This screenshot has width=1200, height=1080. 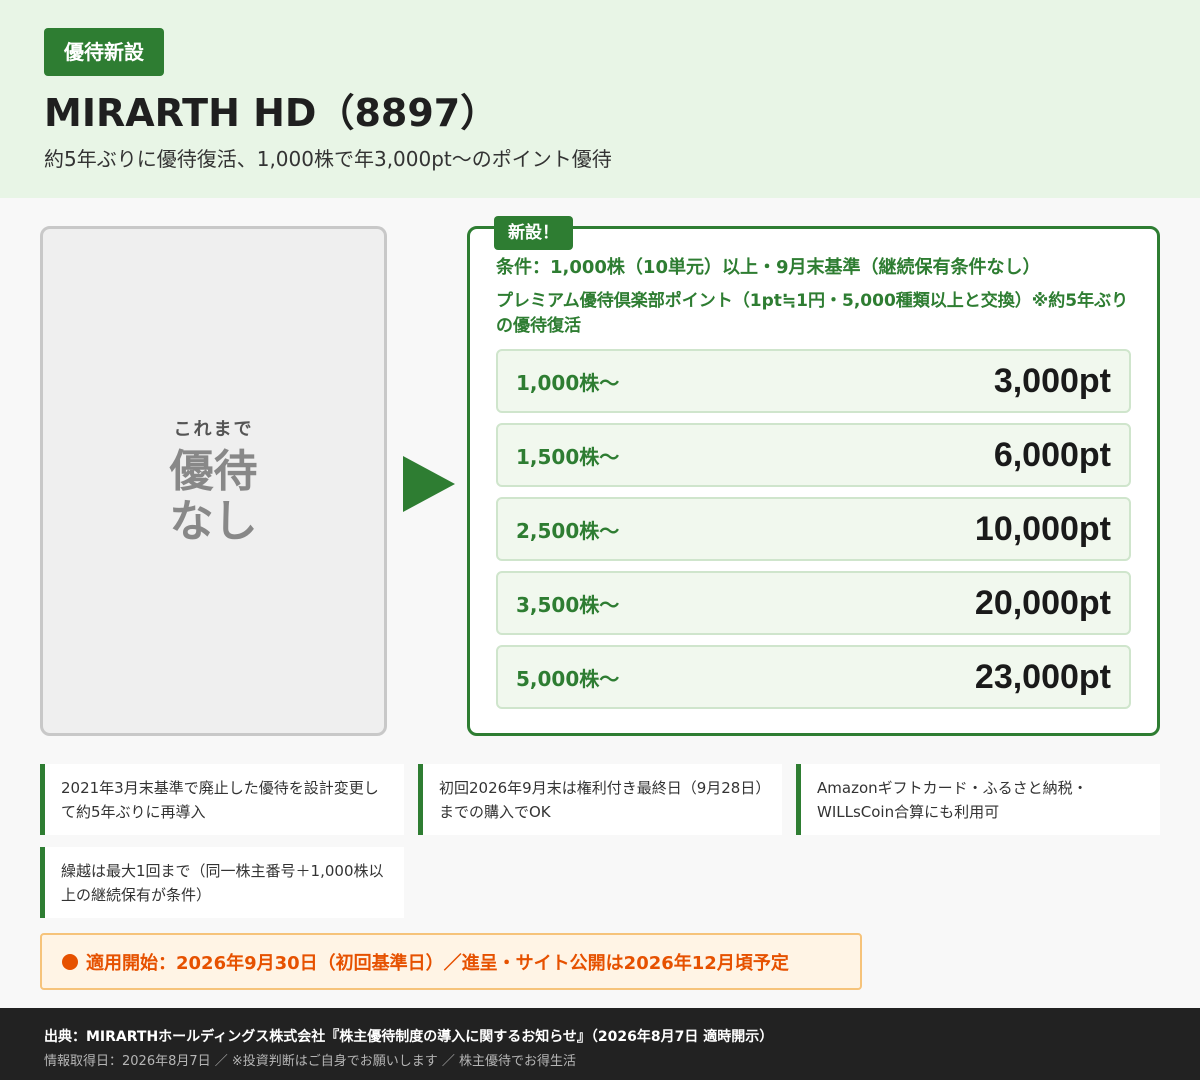 What do you see at coordinates (328, 159) in the screenshot?
I see `page-subtitle: 約5年ぶりに優待復活、1,000株で年3,000pt〜のポイント優待` at bounding box center [328, 159].